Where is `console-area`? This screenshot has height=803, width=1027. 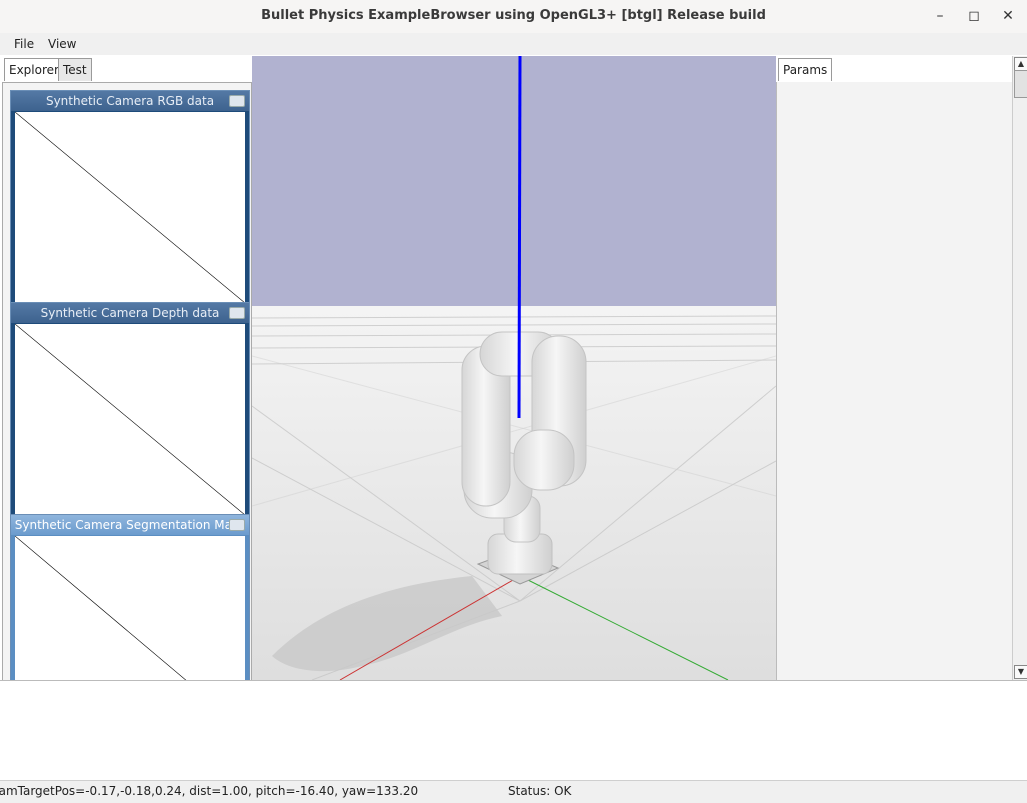 console-area is located at coordinates (513, 730).